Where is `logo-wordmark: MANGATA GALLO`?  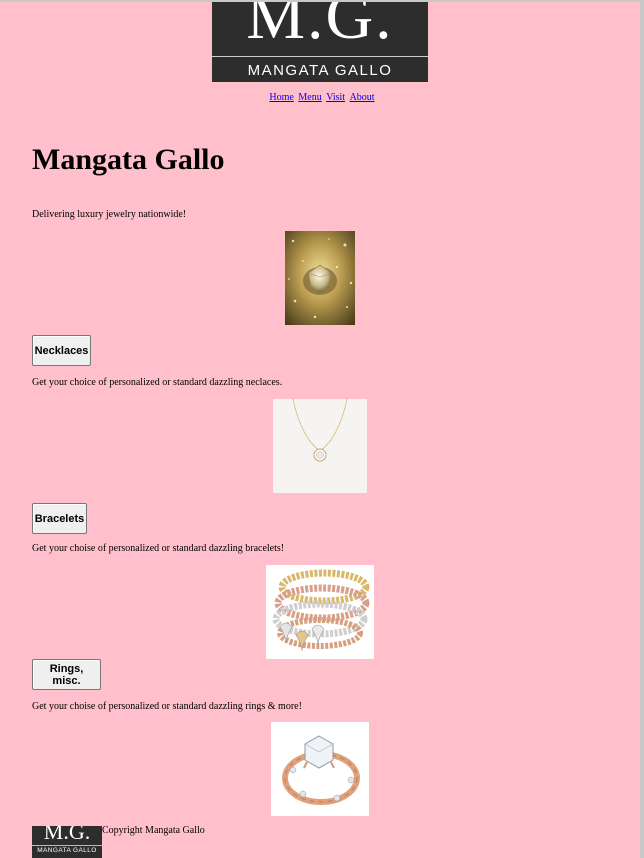
logo-wordmark: MANGATA GALLO is located at coordinates (320, 70).